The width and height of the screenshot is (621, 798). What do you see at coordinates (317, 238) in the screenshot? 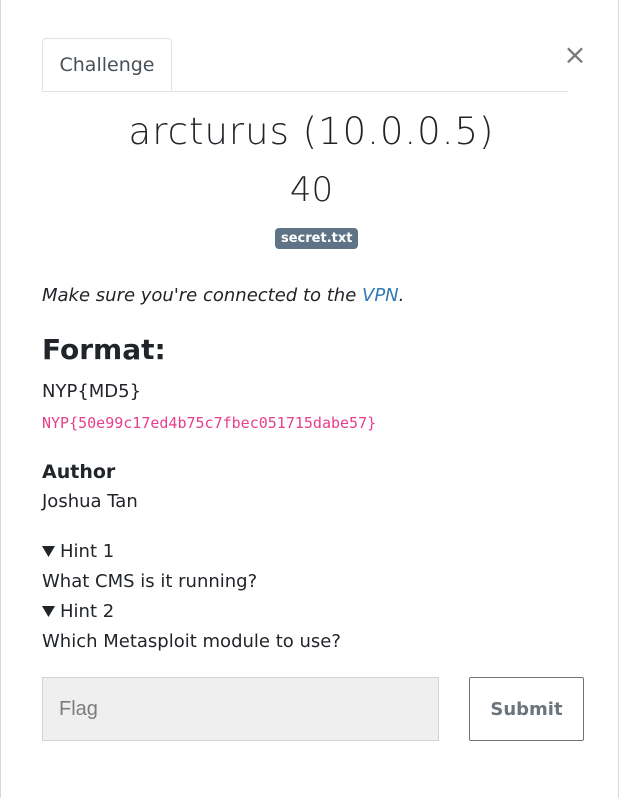
I see `file-download-badge: secret.txt` at bounding box center [317, 238].